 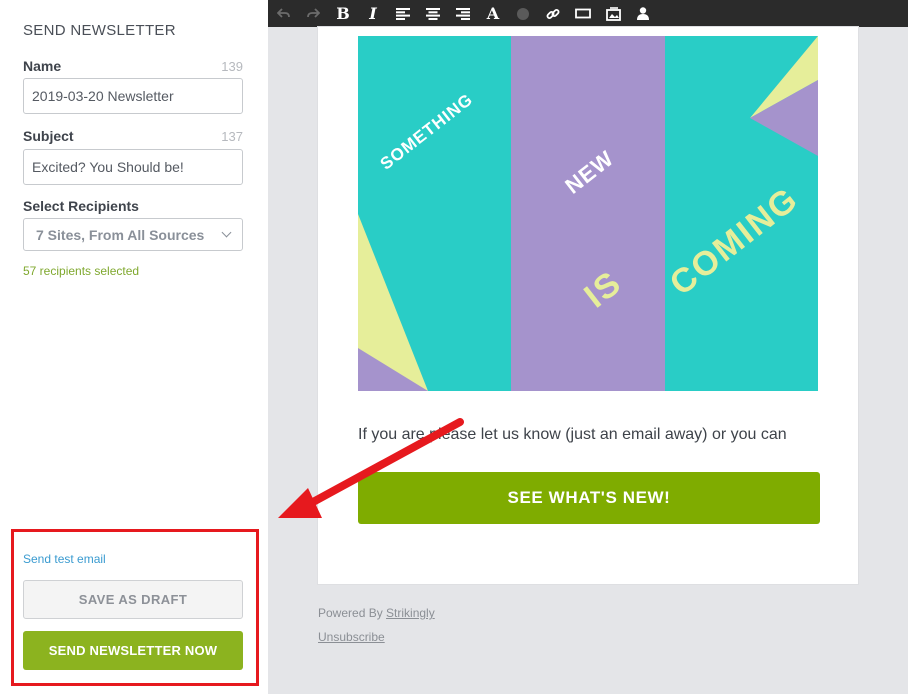 I want to click on align-right-icon, so click(x=463, y=13).